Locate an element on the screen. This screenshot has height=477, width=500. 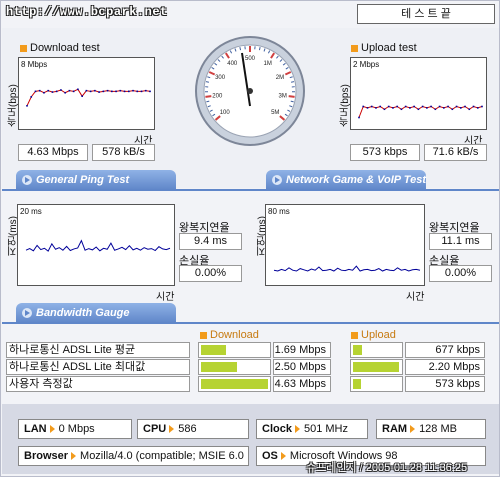
upload-speed: 2.20 Mbps is located at coordinates (445, 367).